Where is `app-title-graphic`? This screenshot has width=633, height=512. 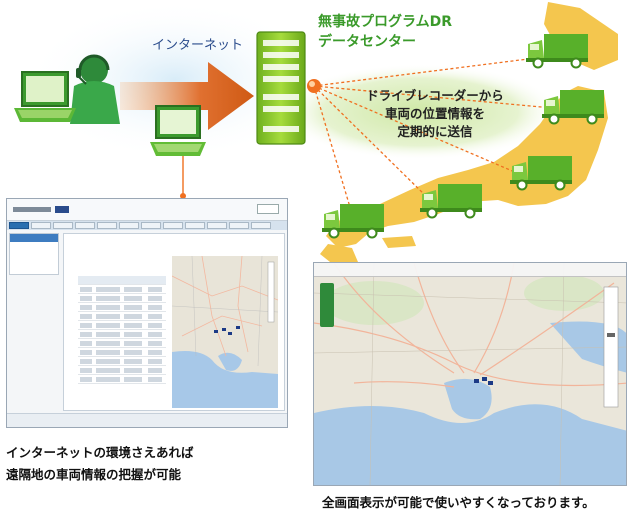 app-title-graphic is located at coordinates (43, 211).